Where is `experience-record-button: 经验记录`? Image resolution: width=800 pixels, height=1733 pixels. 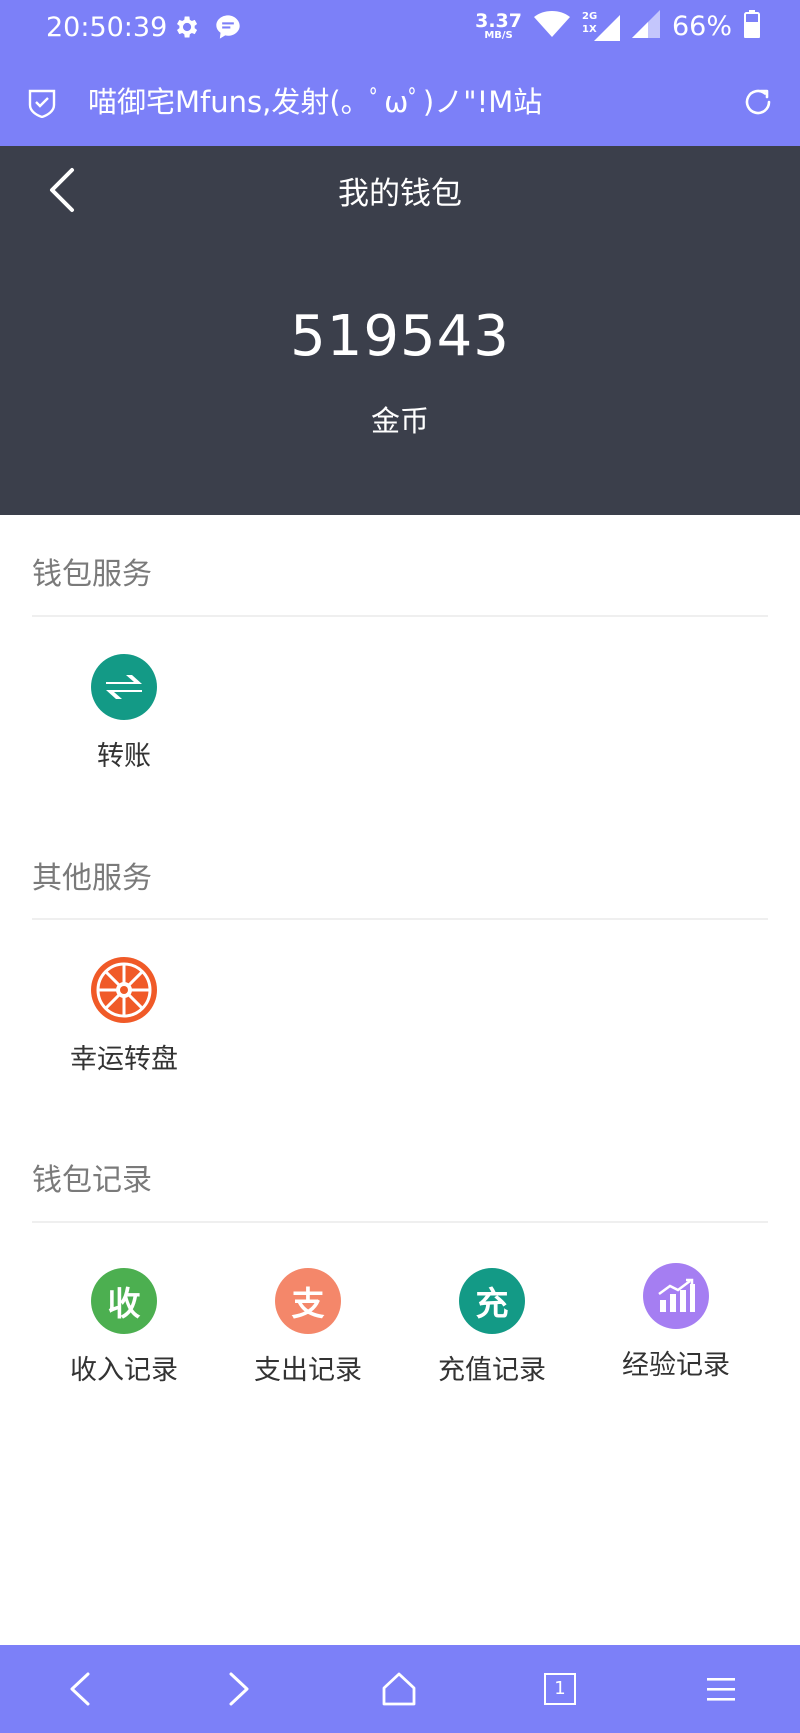 experience-record-button: 经验记录 is located at coordinates (676, 1322).